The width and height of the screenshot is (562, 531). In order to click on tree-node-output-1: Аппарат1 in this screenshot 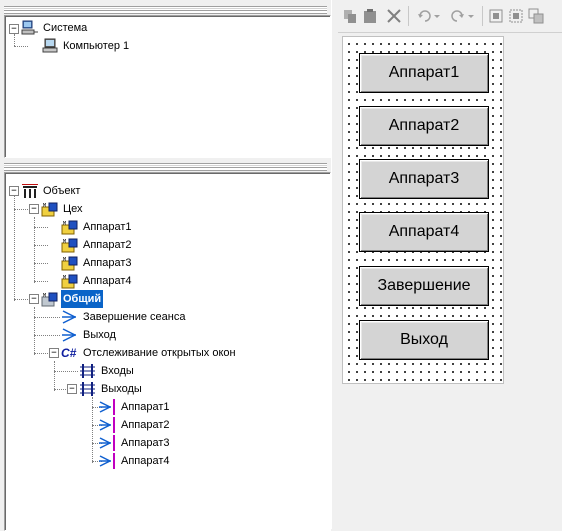, I will do `click(135, 407)`.